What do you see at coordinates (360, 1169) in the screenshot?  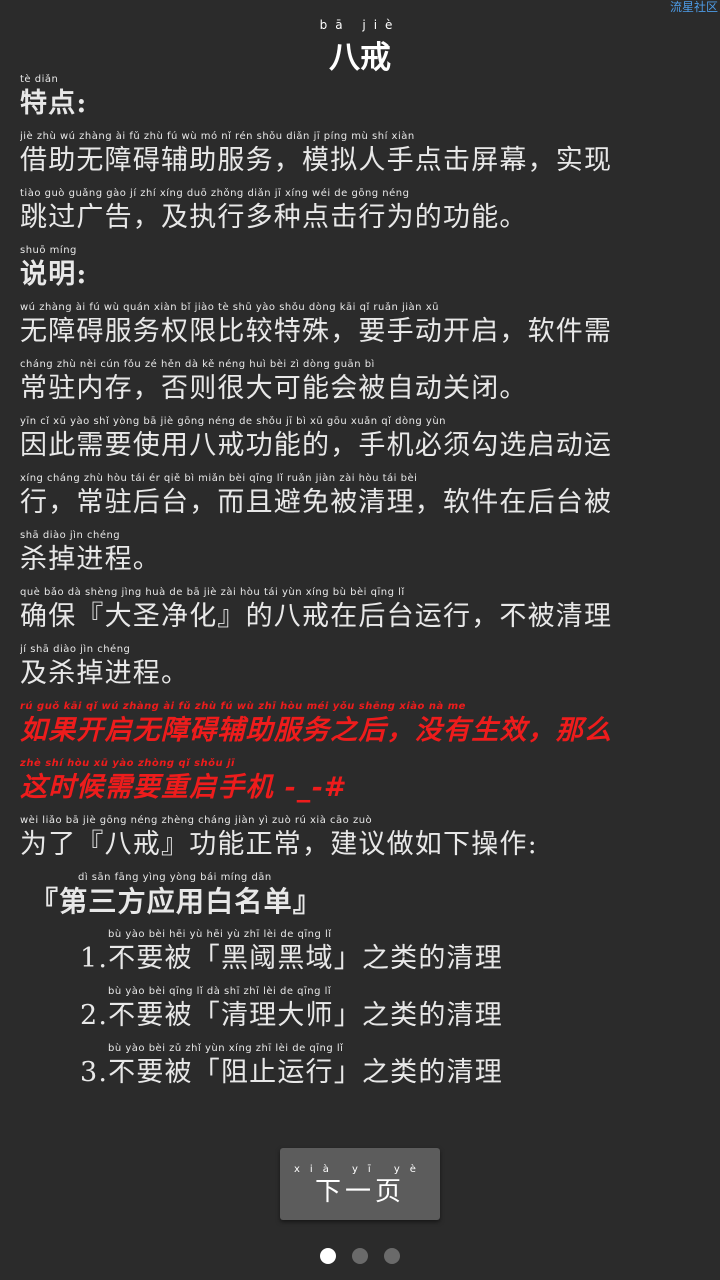 I see `next-page-pinyin: xià yī yè` at bounding box center [360, 1169].